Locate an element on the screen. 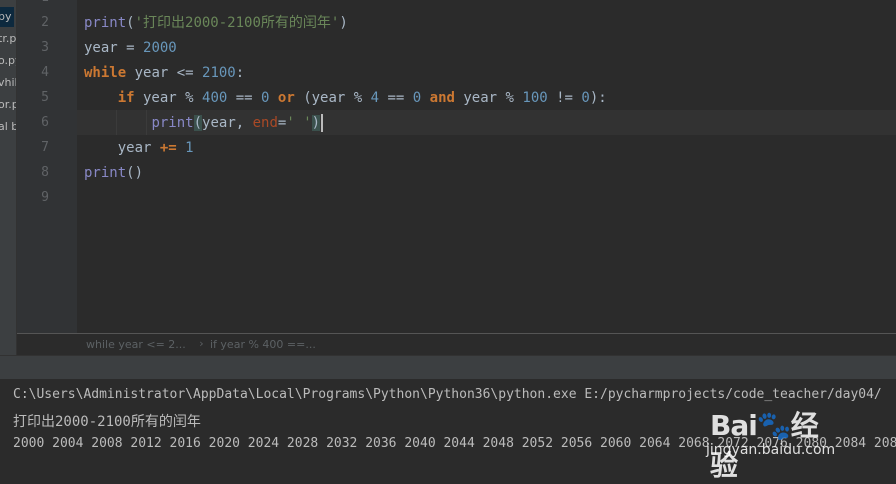 The height and width of the screenshot is (484, 896). code-line: print() is located at coordinates (113, 173).